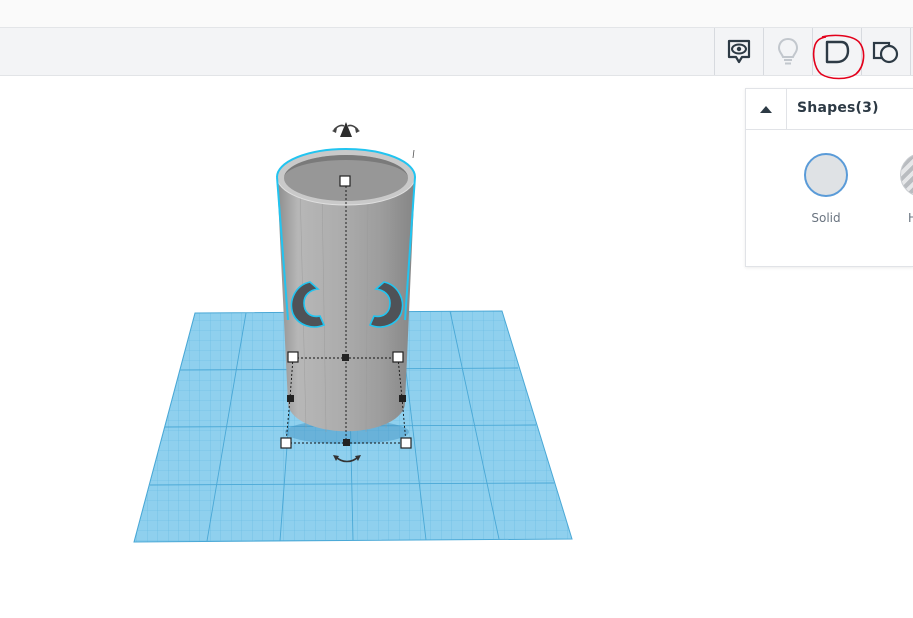 The height and width of the screenshot is (618, 913). I want to click on shapes-panel-header: Shapes(3), so click(829, 109).